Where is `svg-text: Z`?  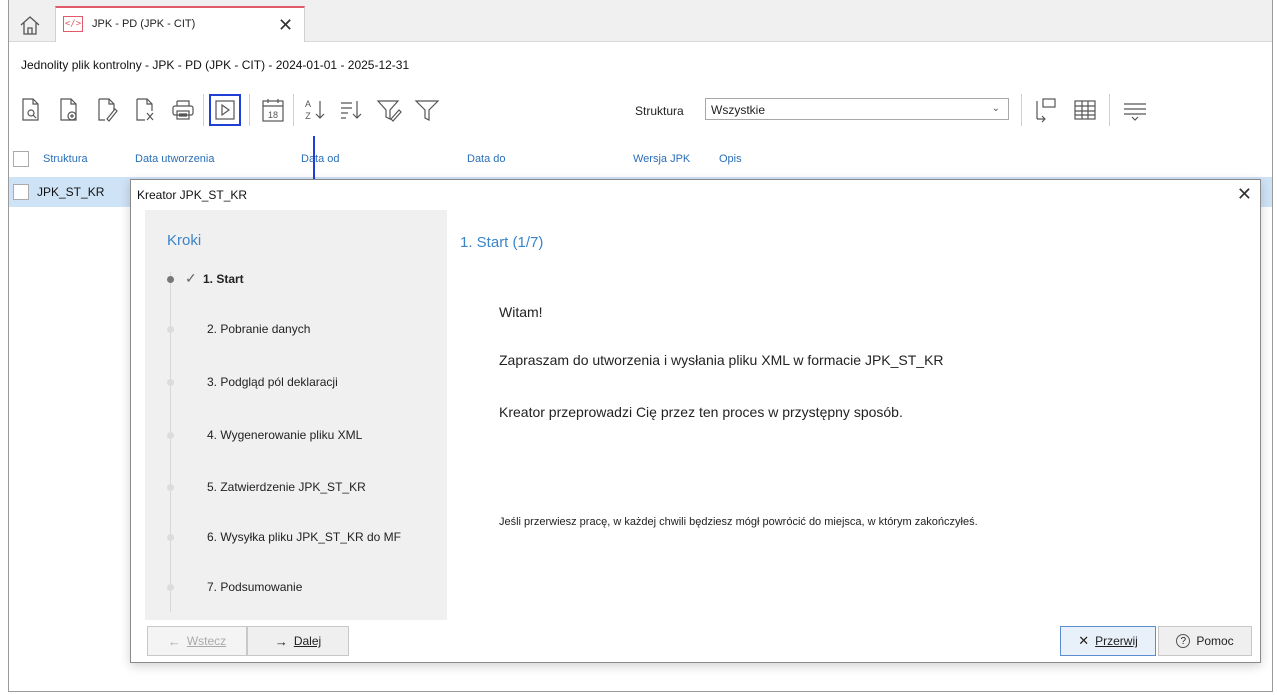
svg-text: Z is located at coordinates (308, 116).